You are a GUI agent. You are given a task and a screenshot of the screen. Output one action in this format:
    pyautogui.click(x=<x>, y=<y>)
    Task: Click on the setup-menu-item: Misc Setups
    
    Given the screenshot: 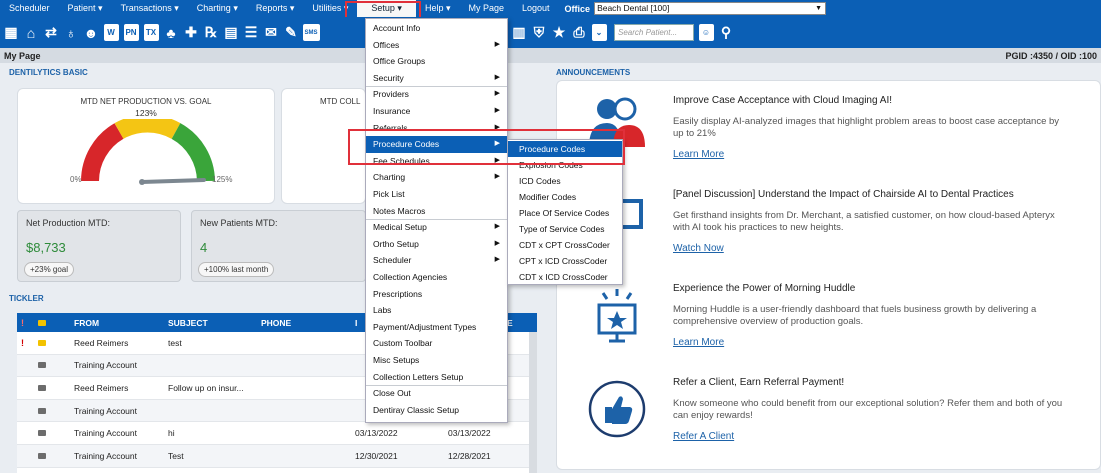 What is the action you would take?
    pyautogui.click(x=436, y=360)
    